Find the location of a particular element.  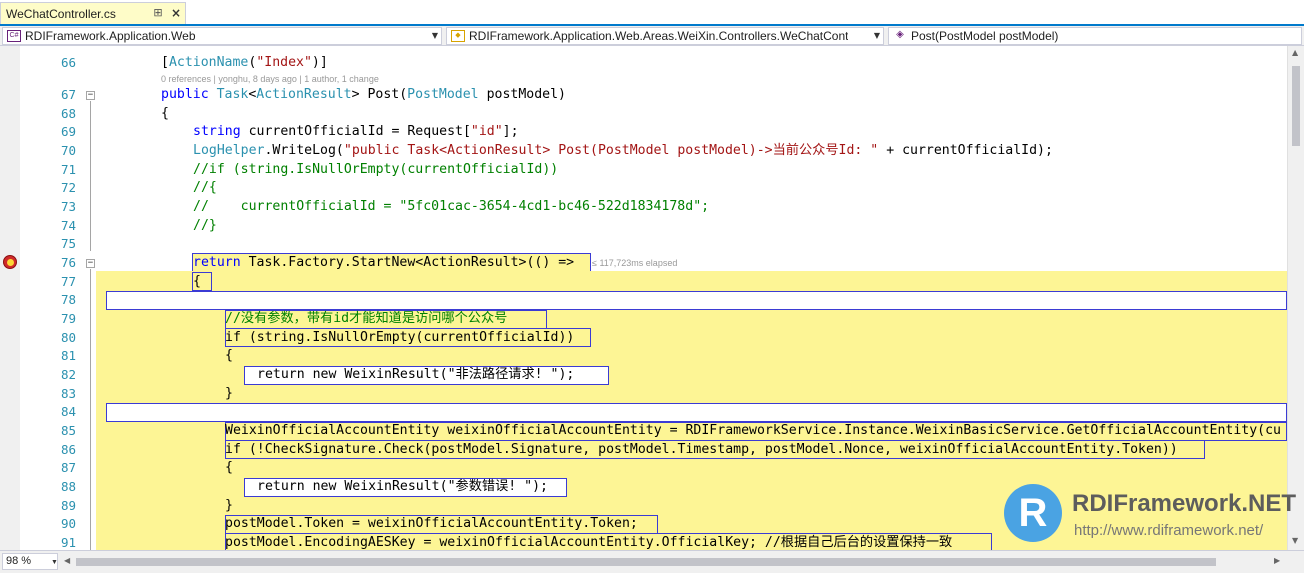

method-icon: ◈ is located at coordinates (900, 34).